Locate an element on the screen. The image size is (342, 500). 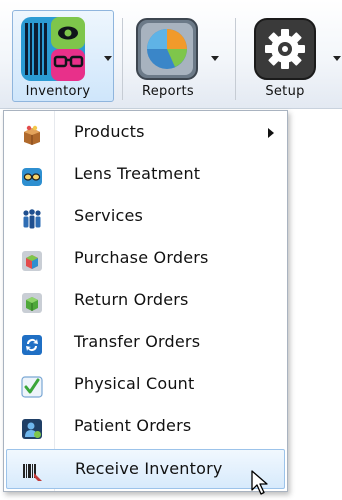
inventory-label: Inventory is located at coordinates (58, 91).